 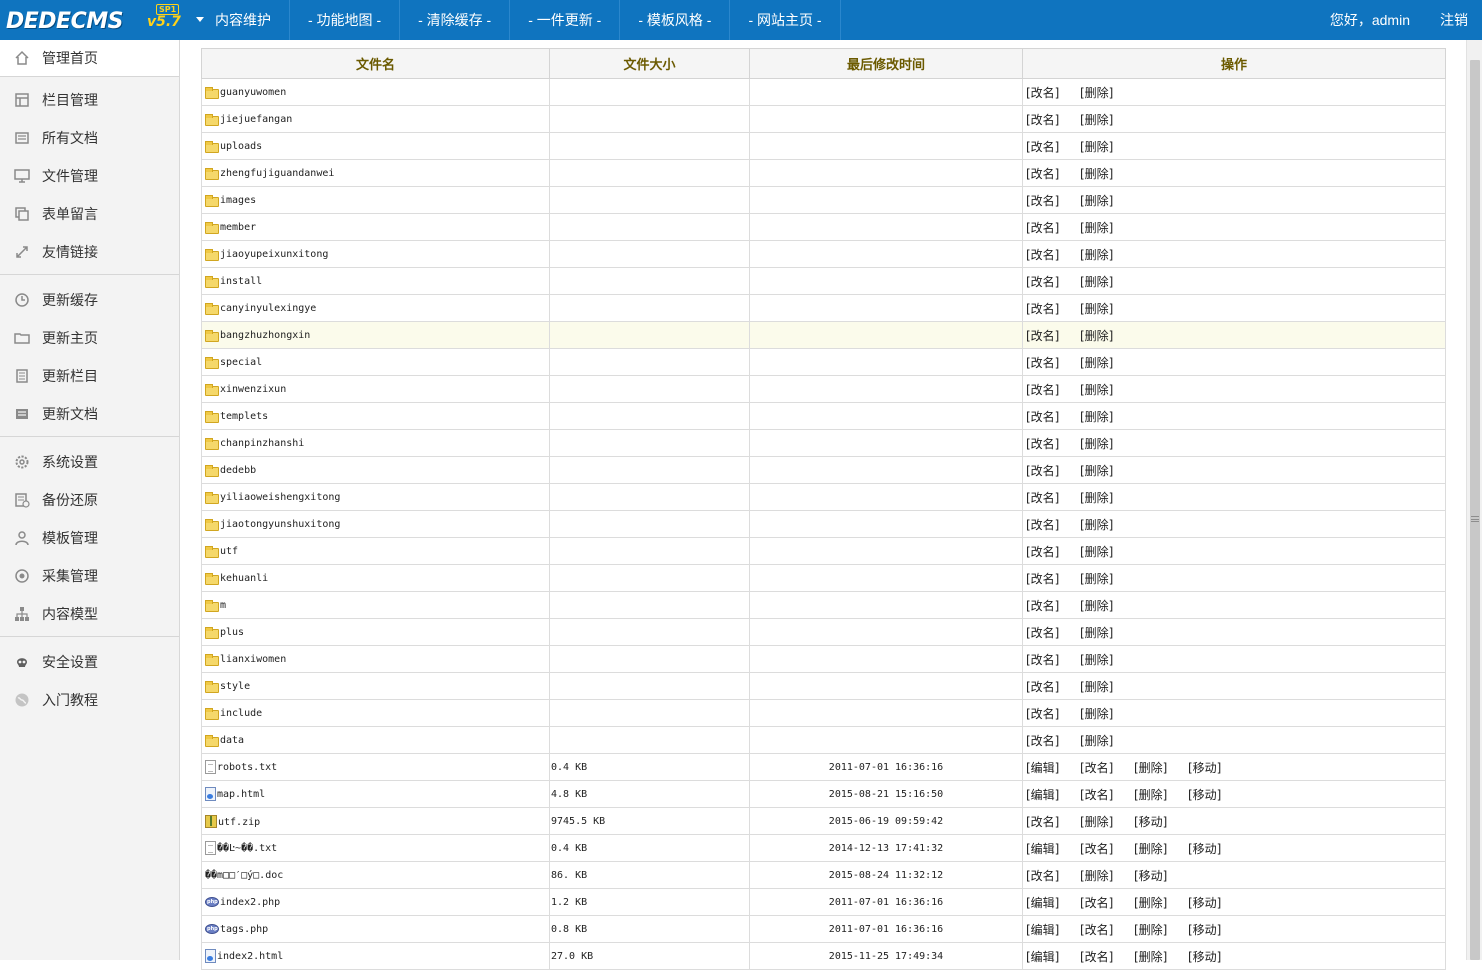 I want to click on vertical-scrollbar, so click(x=1474, y=500).